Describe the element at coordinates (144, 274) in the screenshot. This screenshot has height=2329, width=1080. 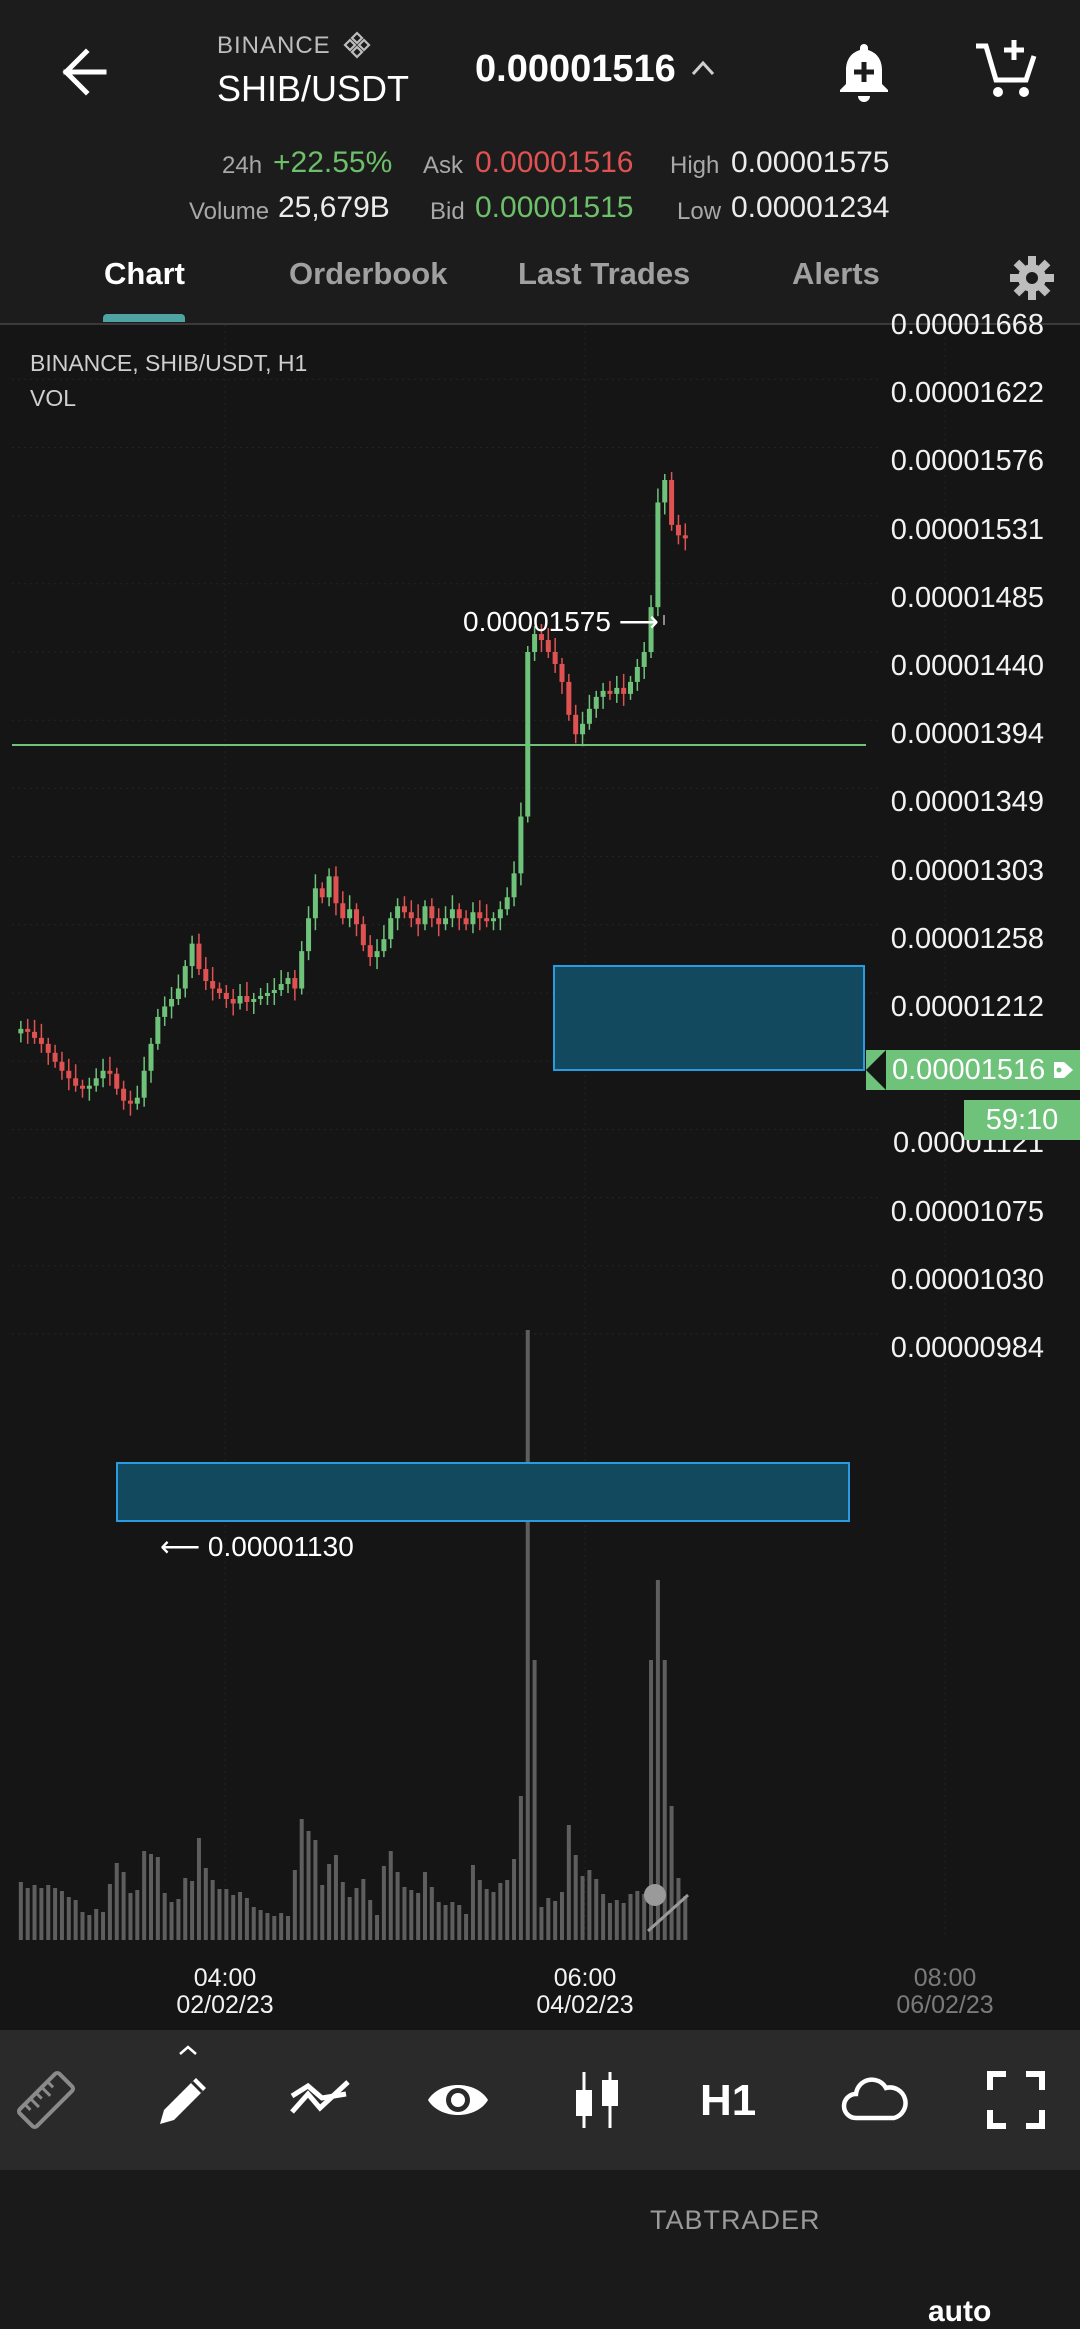
I see `tab-chart: Chart` at that location.